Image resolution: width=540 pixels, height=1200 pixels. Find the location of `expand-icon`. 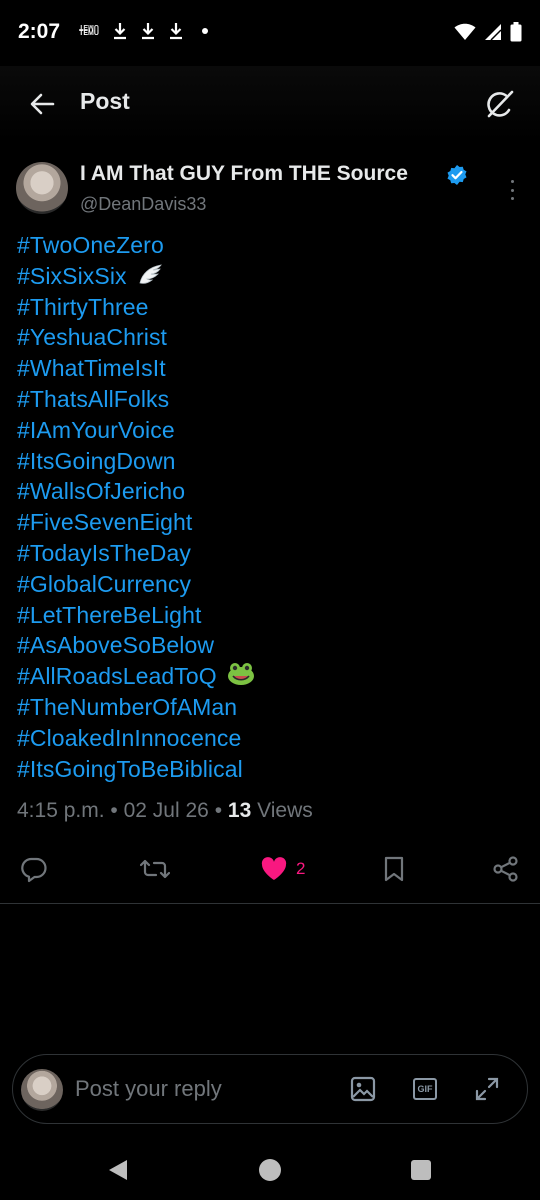

expand-icon is located at coordinates (487, 1089).